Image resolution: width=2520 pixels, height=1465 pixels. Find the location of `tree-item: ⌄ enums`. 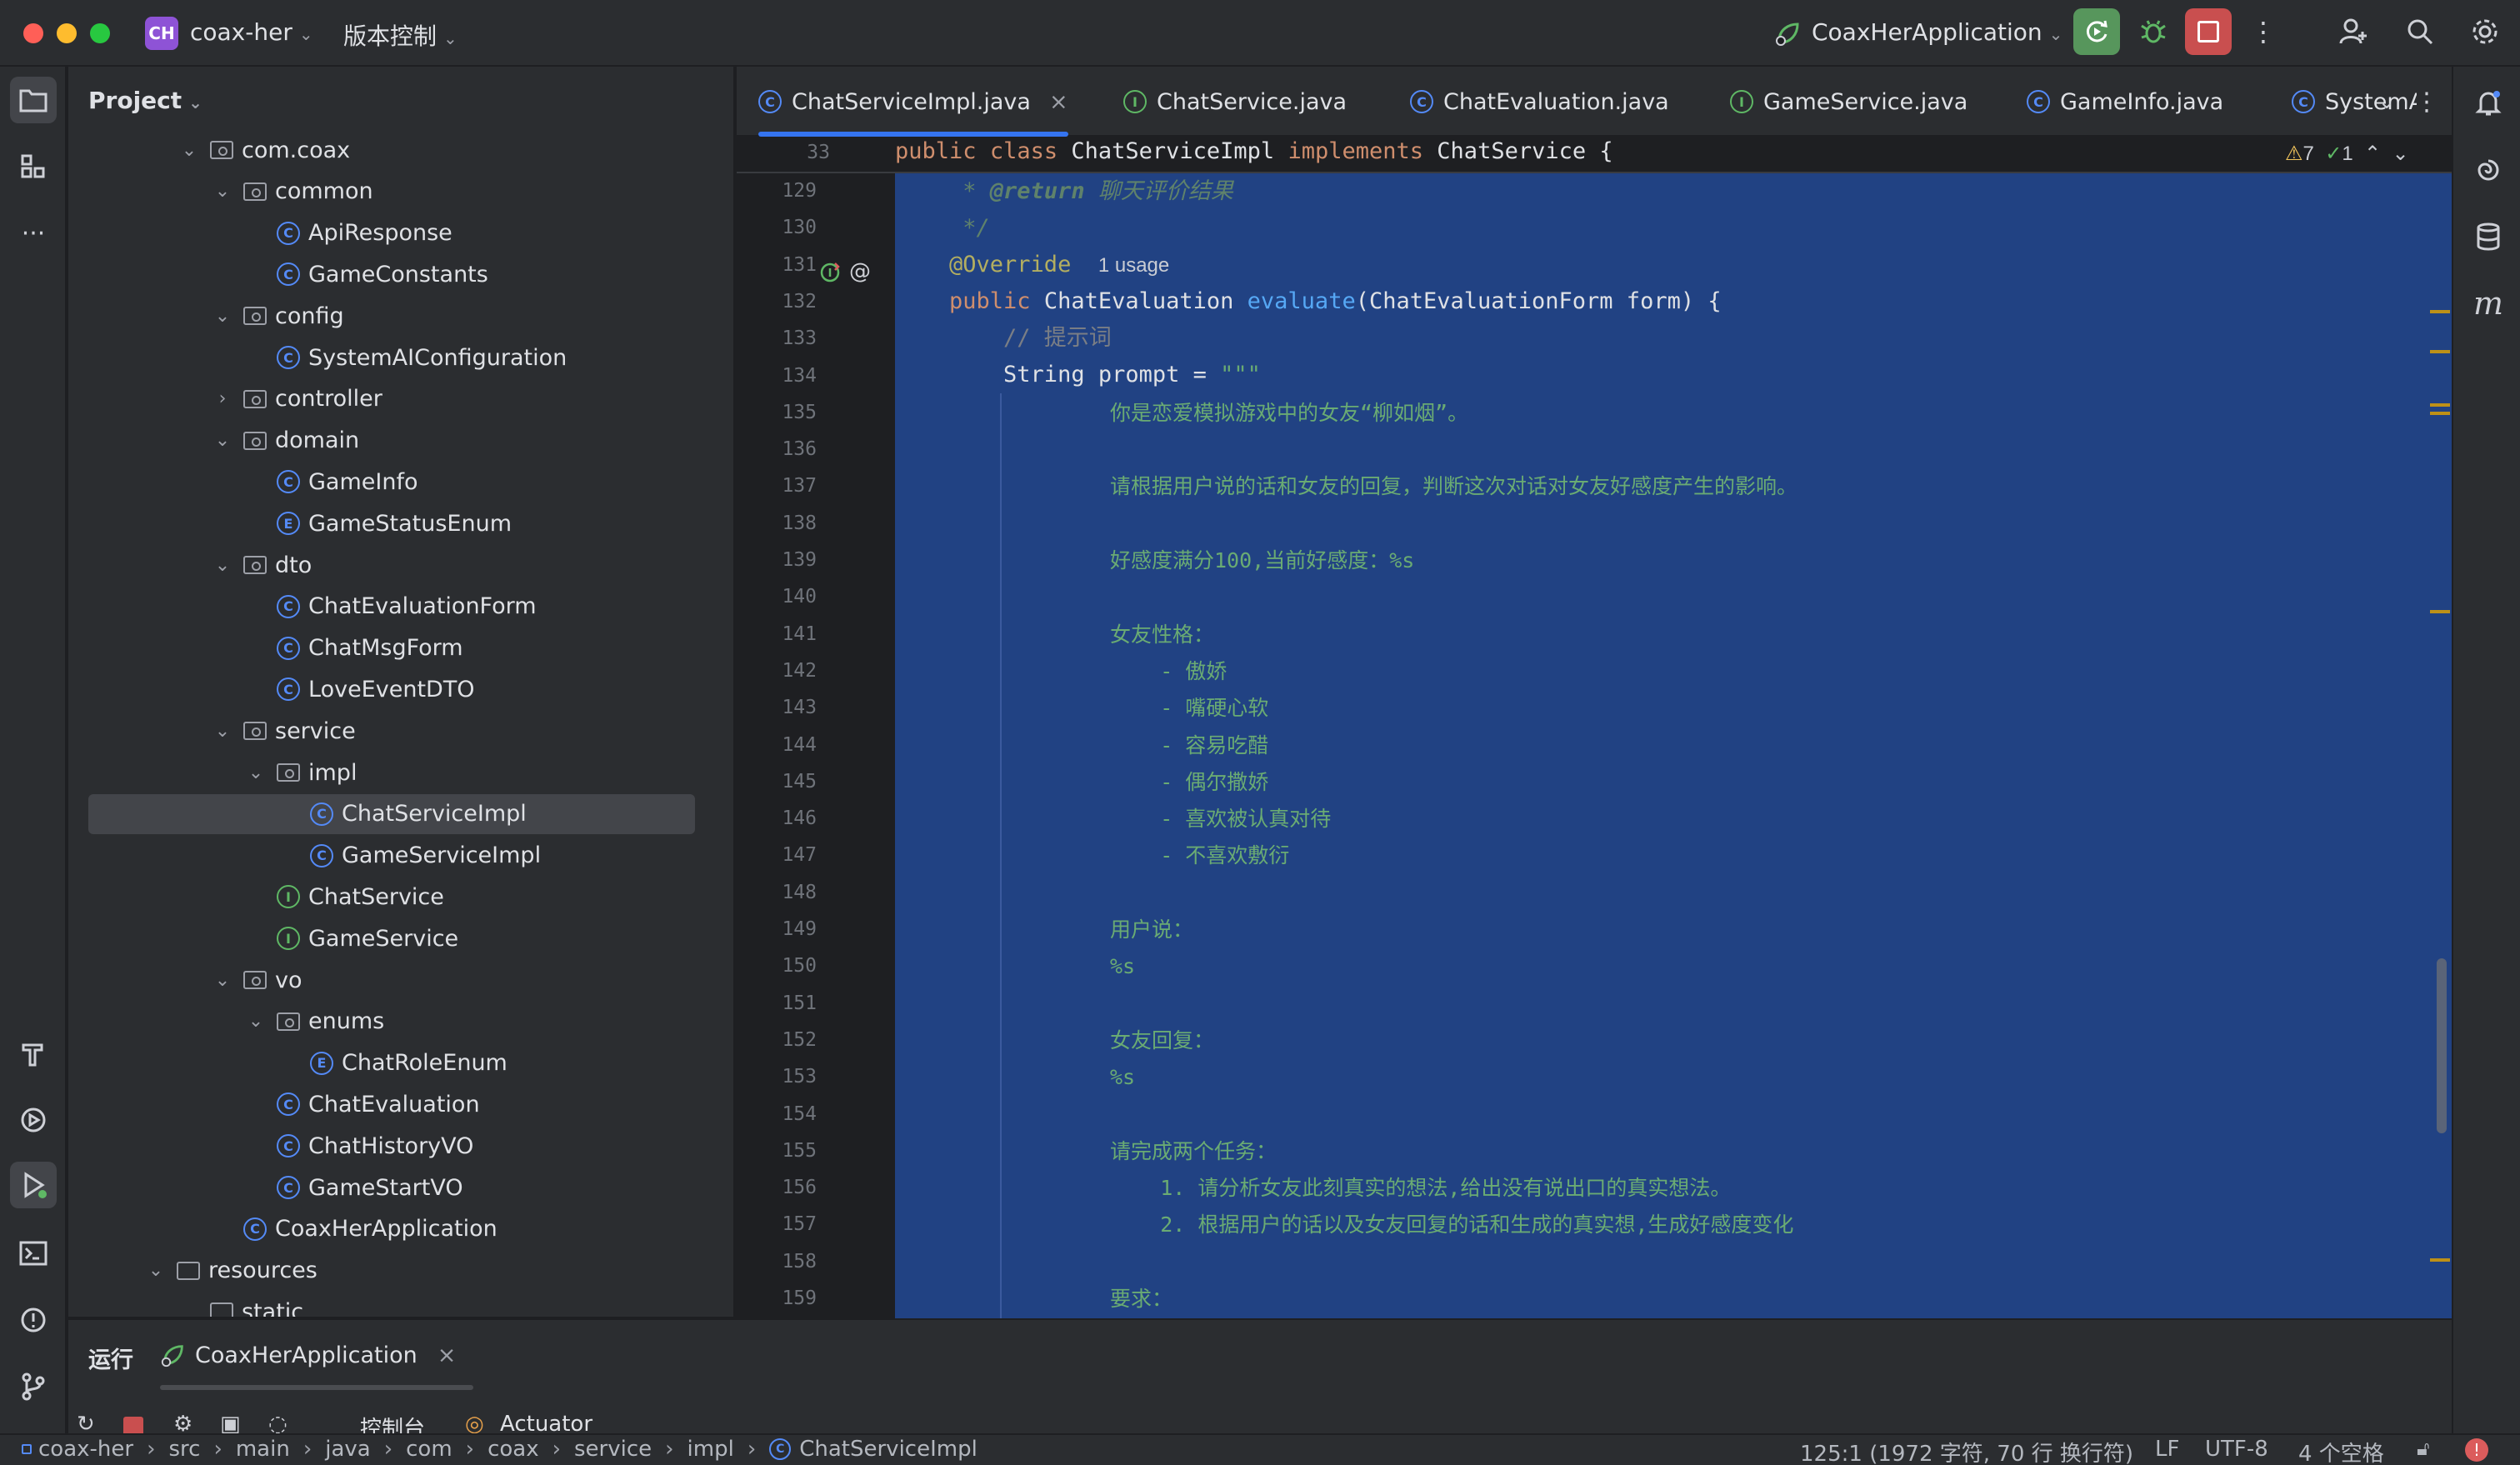

tree-item: ⌄ enums is located at coordinates (401, 1022).